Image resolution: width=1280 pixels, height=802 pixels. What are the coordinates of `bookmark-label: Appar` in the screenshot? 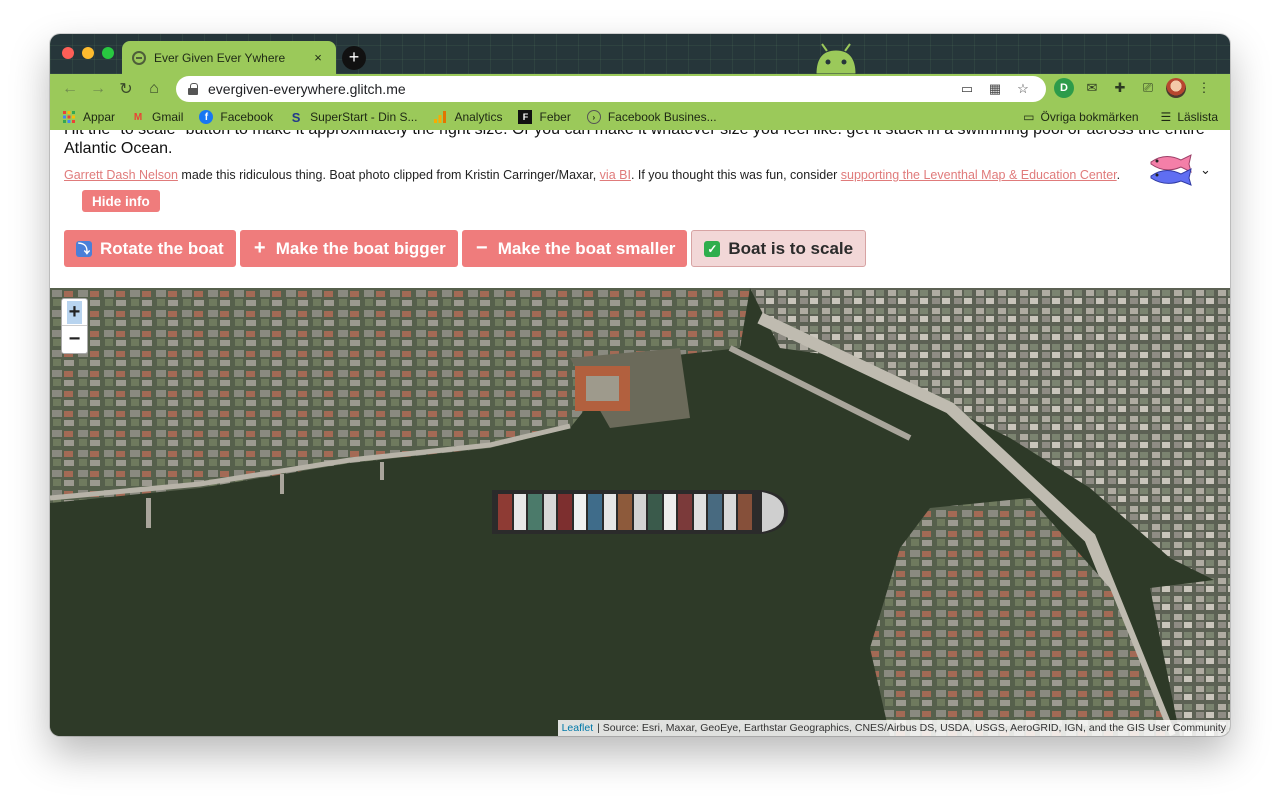 It's located at (99, 117).